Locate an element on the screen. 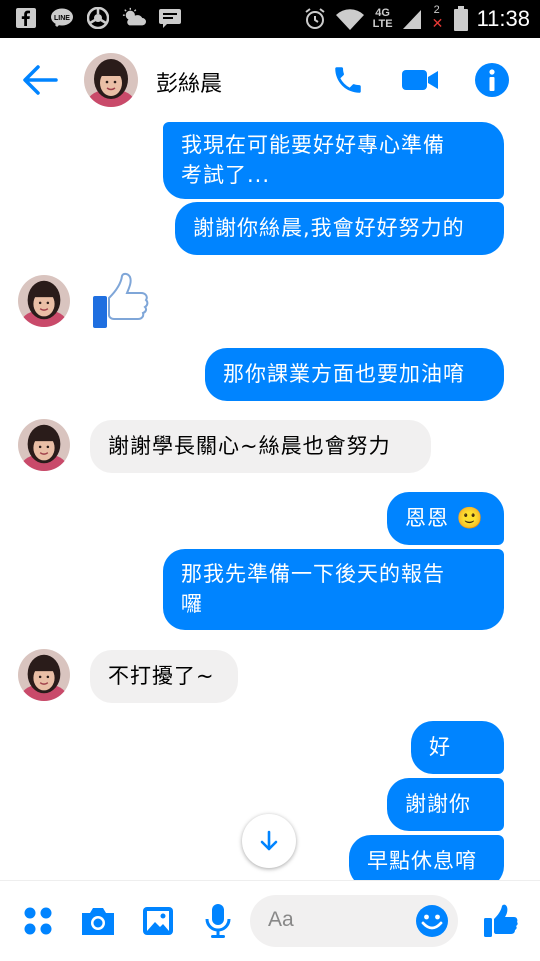 The height and width of the screenshot is (961, 540). signal-2-indicator: 2 ✕ is located at coordinates (437, 18).